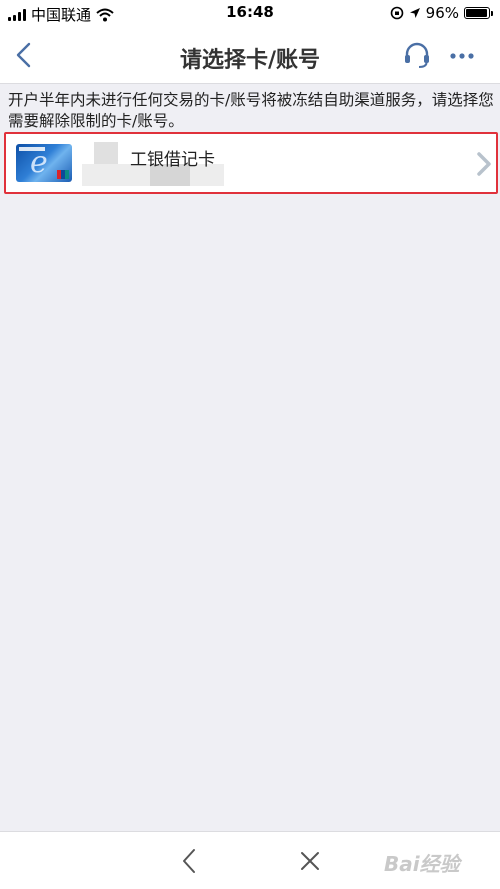 The image size is (500, 889). I want to click on battery-fill, so click(477, 13).